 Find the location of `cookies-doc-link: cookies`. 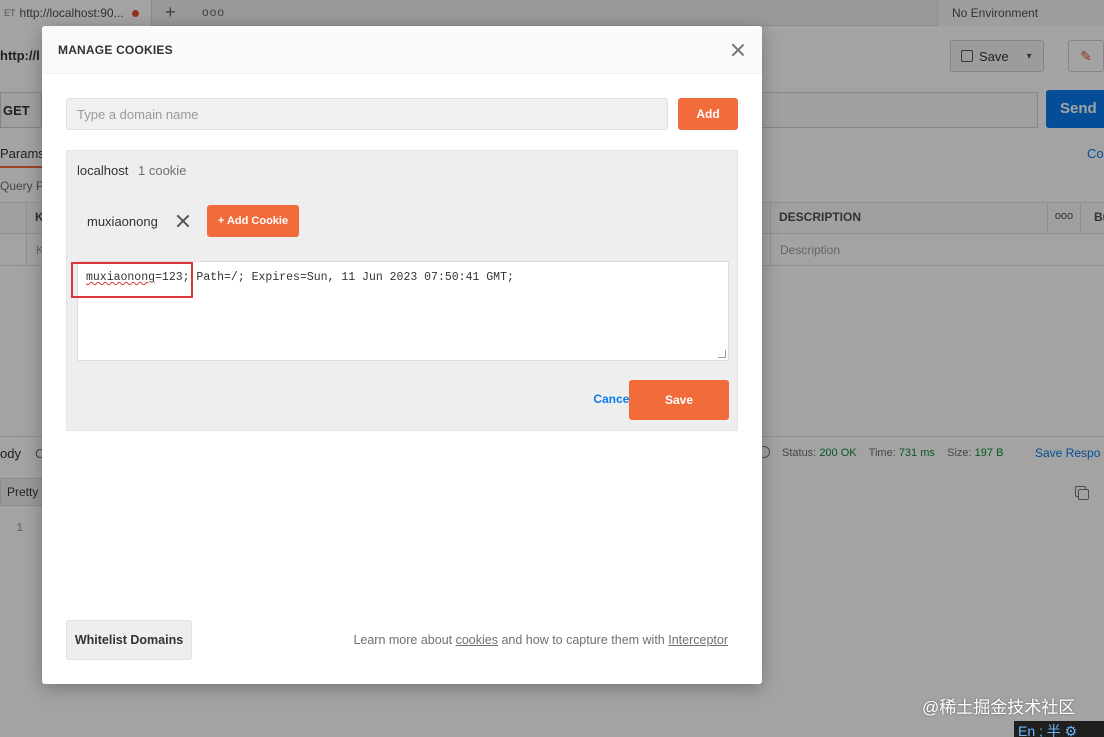

cookies-doc-link: cookies is located at coordinates (477, 640).